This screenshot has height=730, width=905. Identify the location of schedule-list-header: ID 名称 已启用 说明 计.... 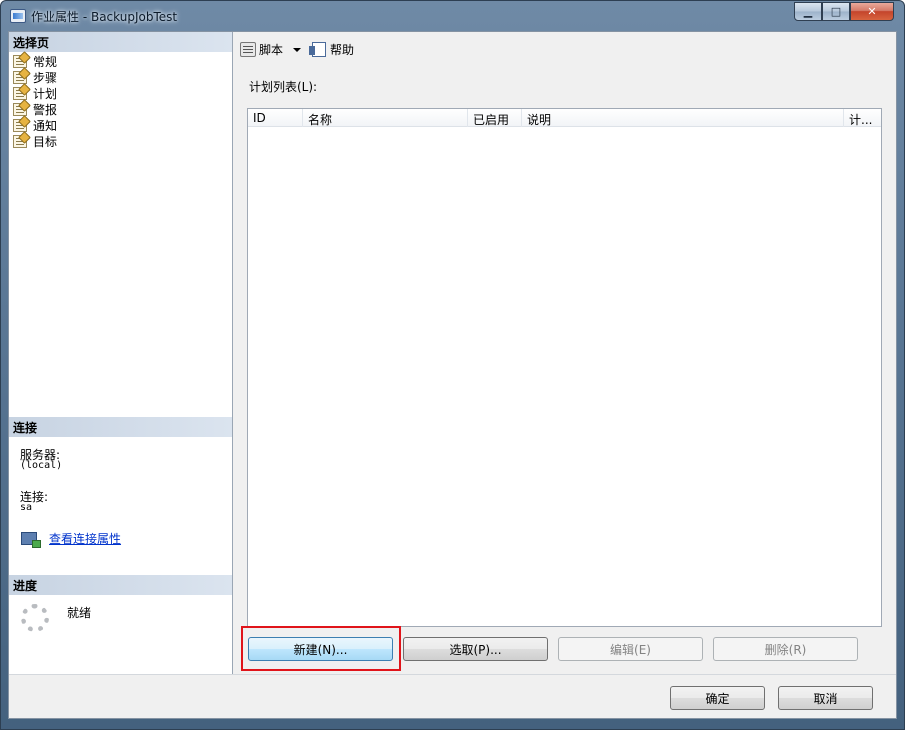
(564, 118).